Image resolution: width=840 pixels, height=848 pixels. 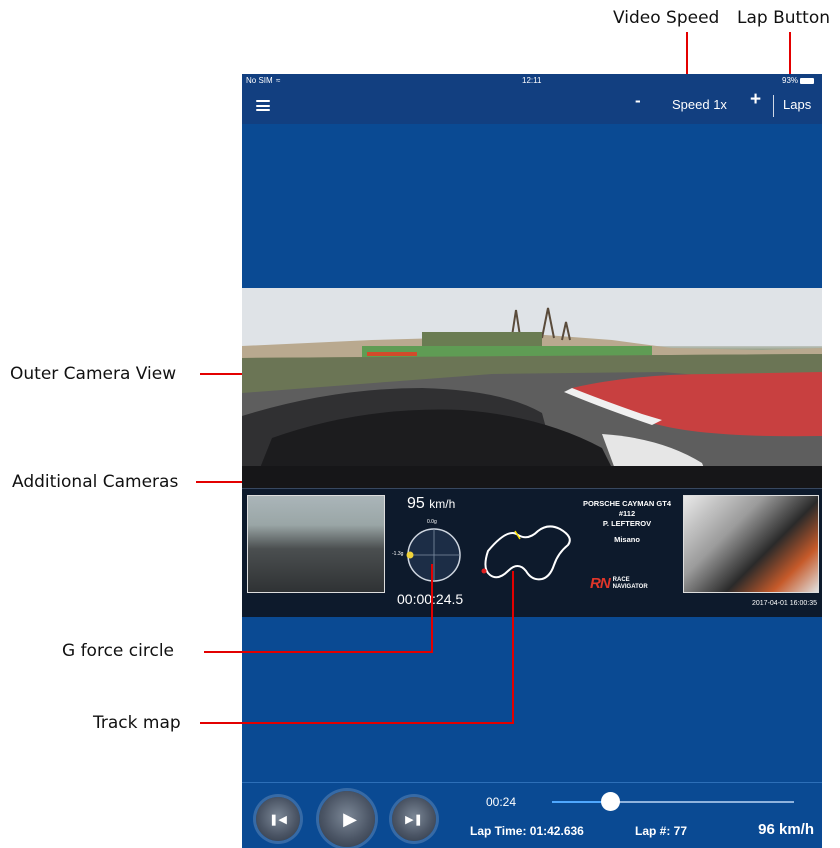 What do you see at coordinates (513, 647) in the screenshot?
I see `pointer-line-trackmap-v` at bounding box center [513, 647].